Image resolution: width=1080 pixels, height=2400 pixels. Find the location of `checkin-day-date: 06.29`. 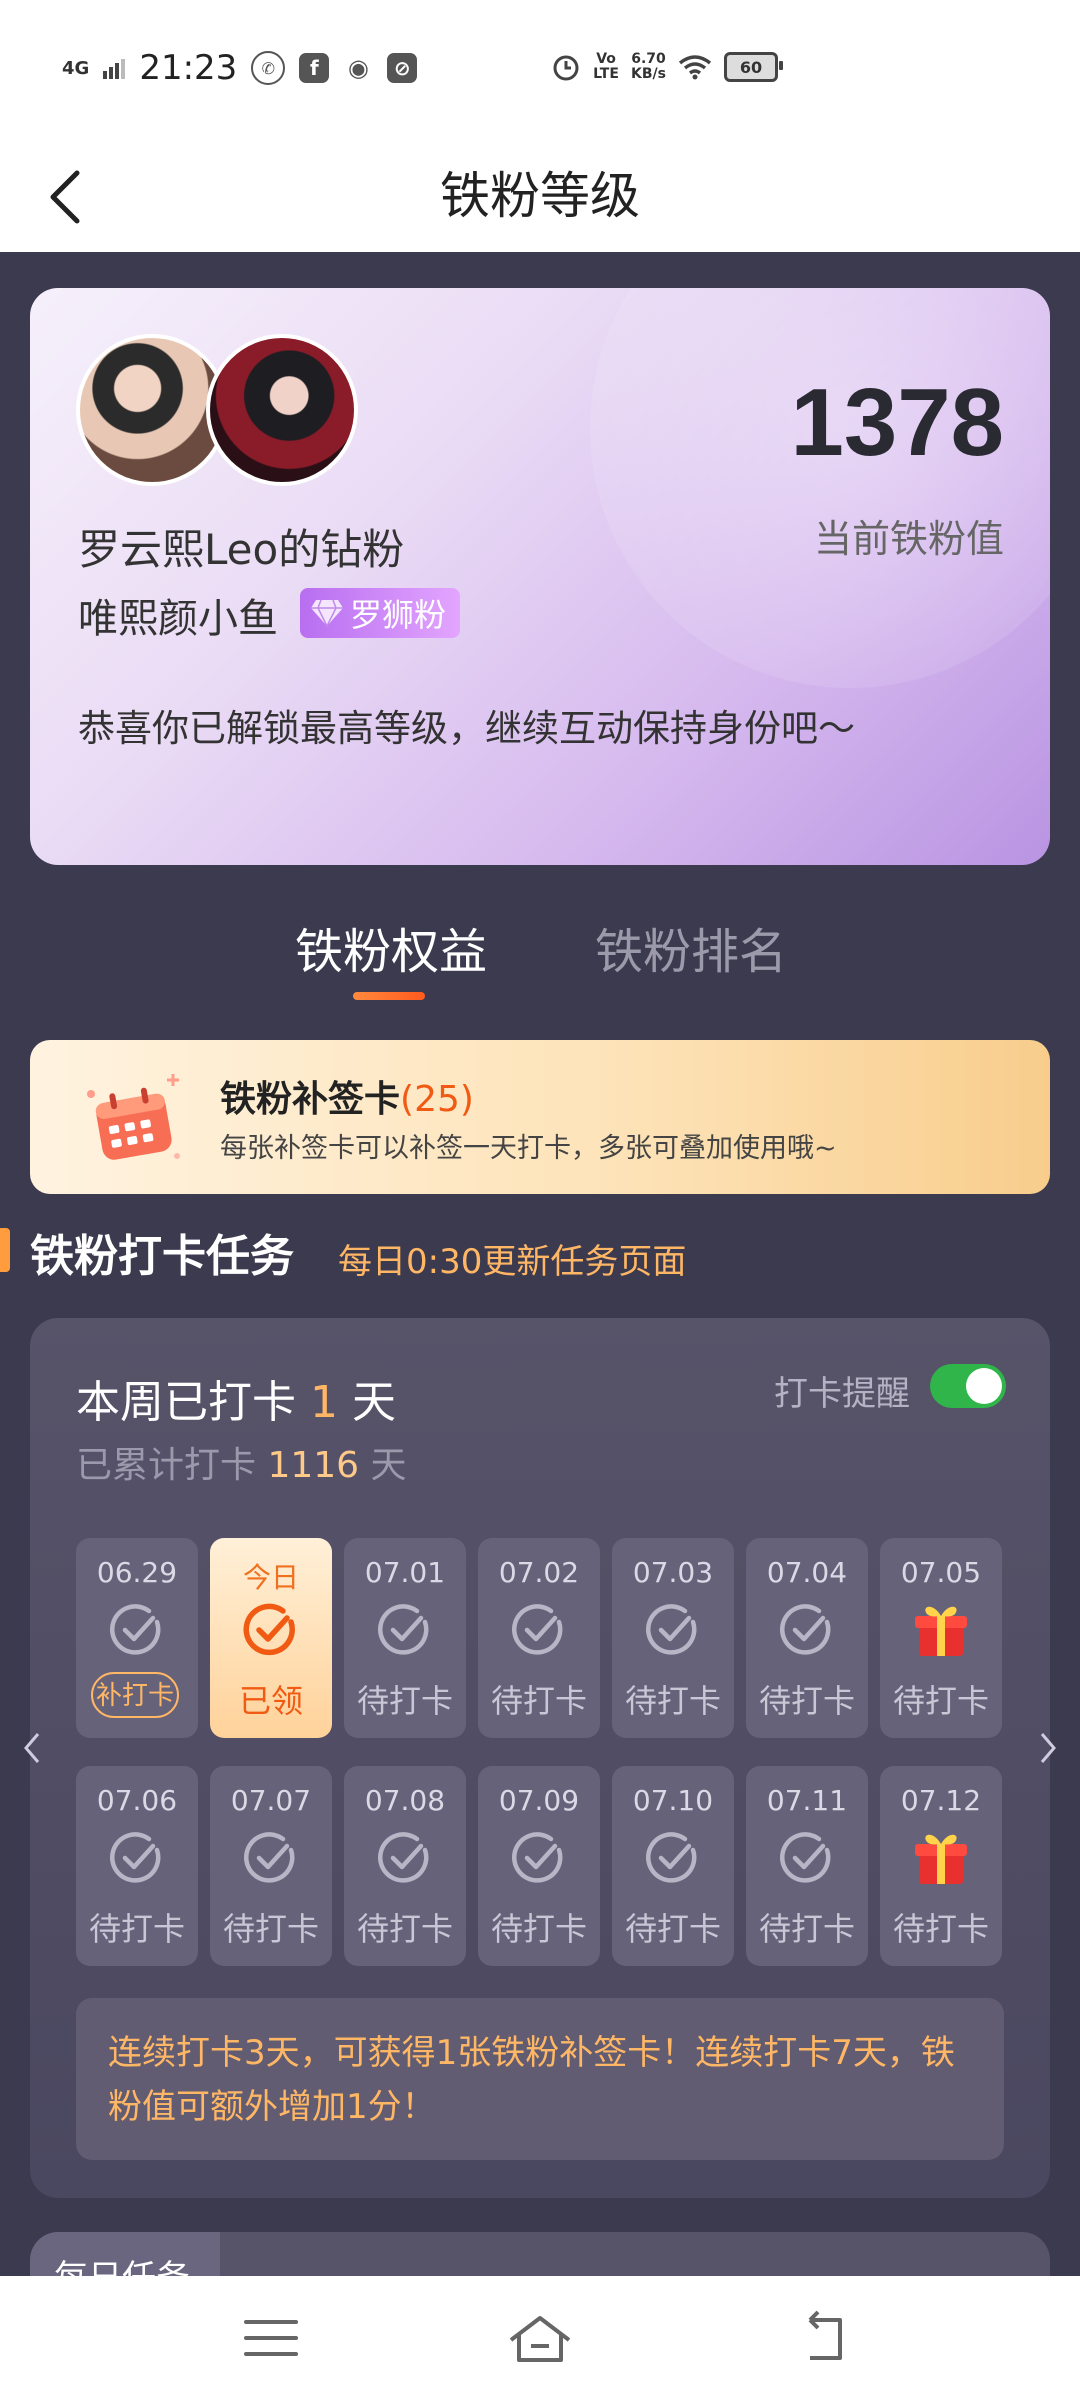

checkin-day-date: 06.29 is located at coordinates (137, 1572).